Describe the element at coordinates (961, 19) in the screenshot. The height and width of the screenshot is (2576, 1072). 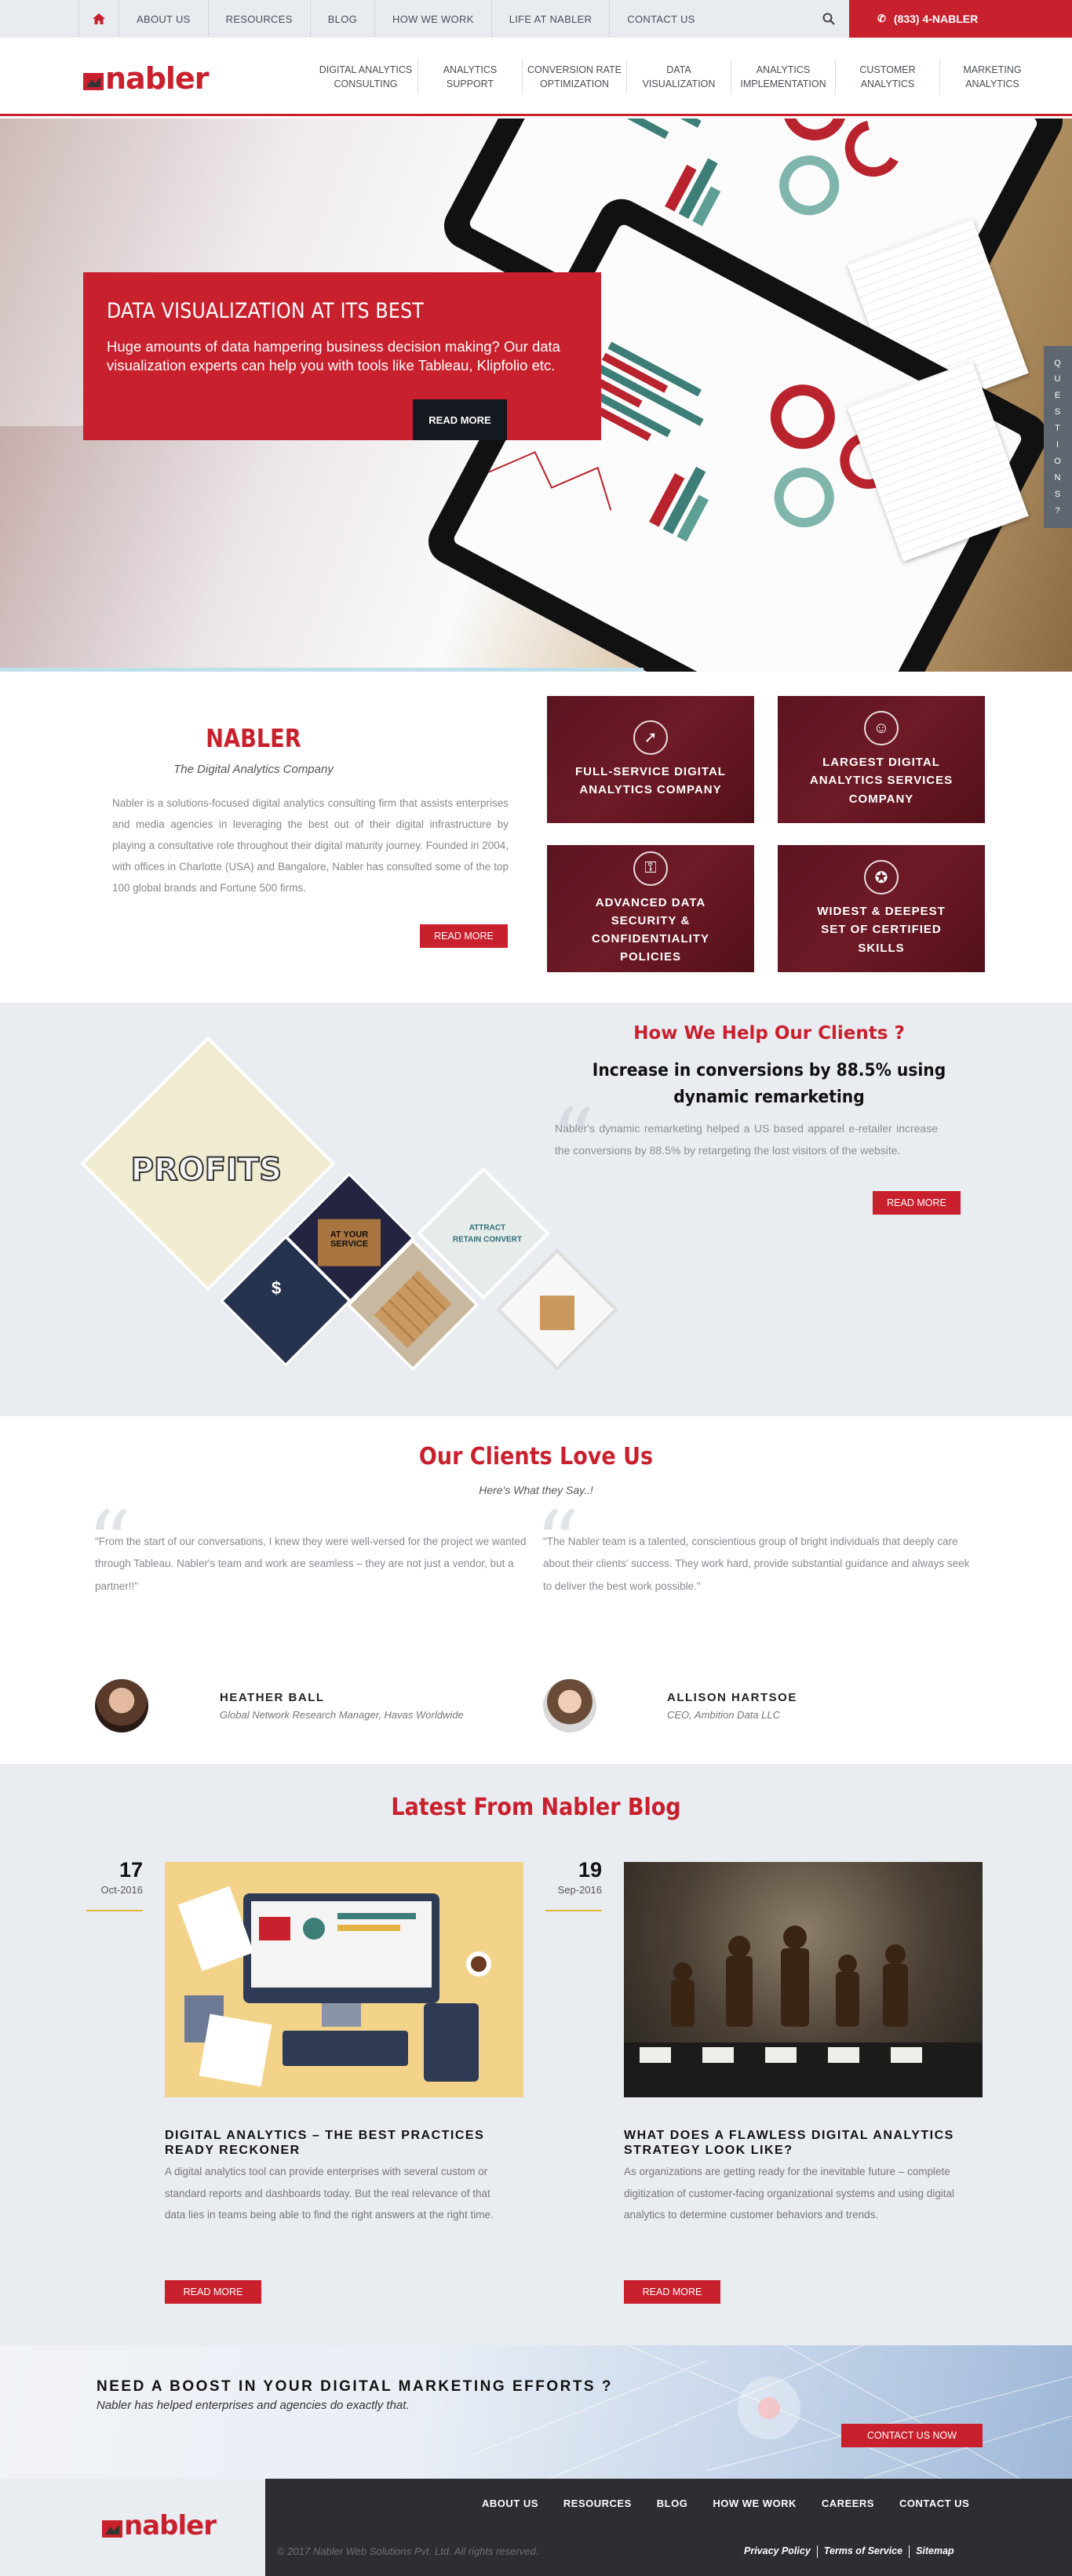
I see `phone-link: ✆ (833) 4-NABLER` at that location.